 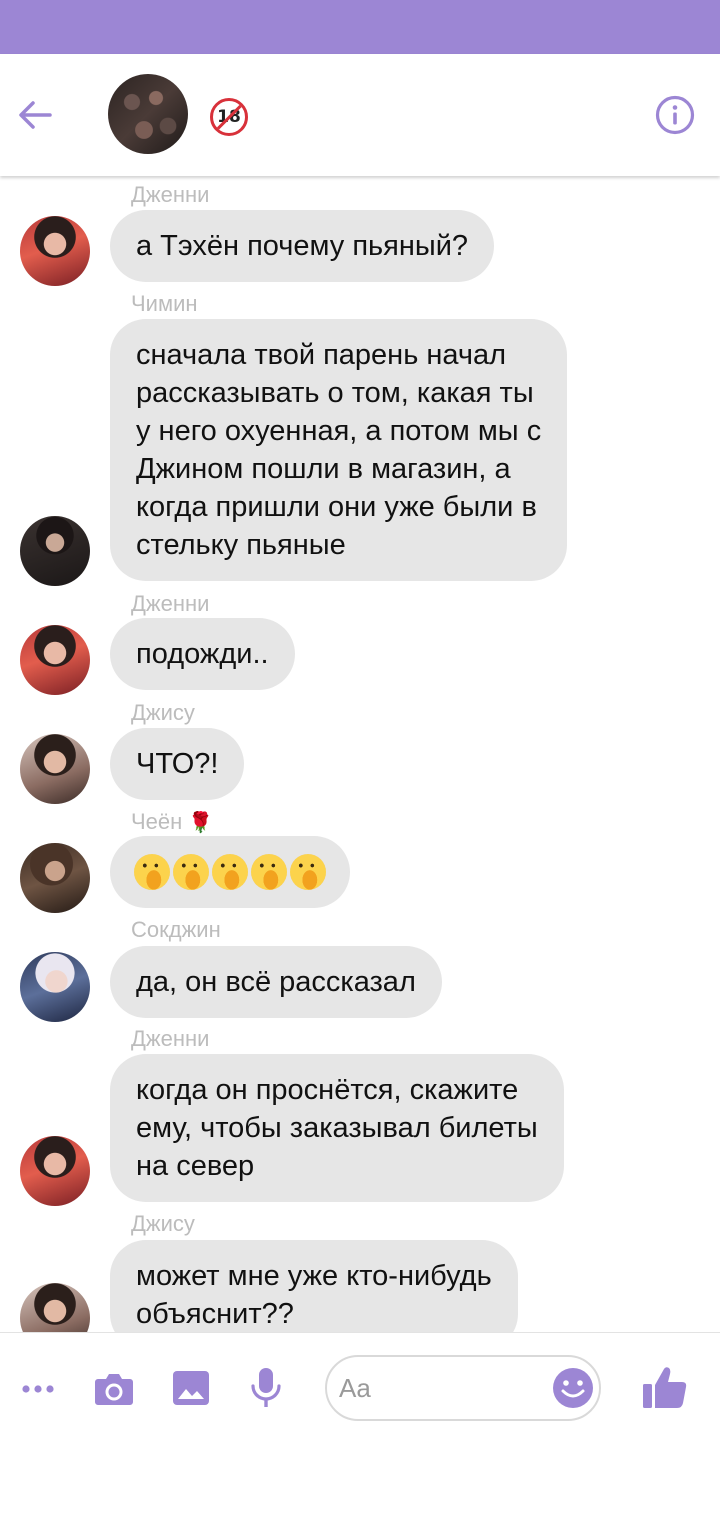 I want to click on message-line: у него охуенная, а потом мы с, so click(x=339, y=431).